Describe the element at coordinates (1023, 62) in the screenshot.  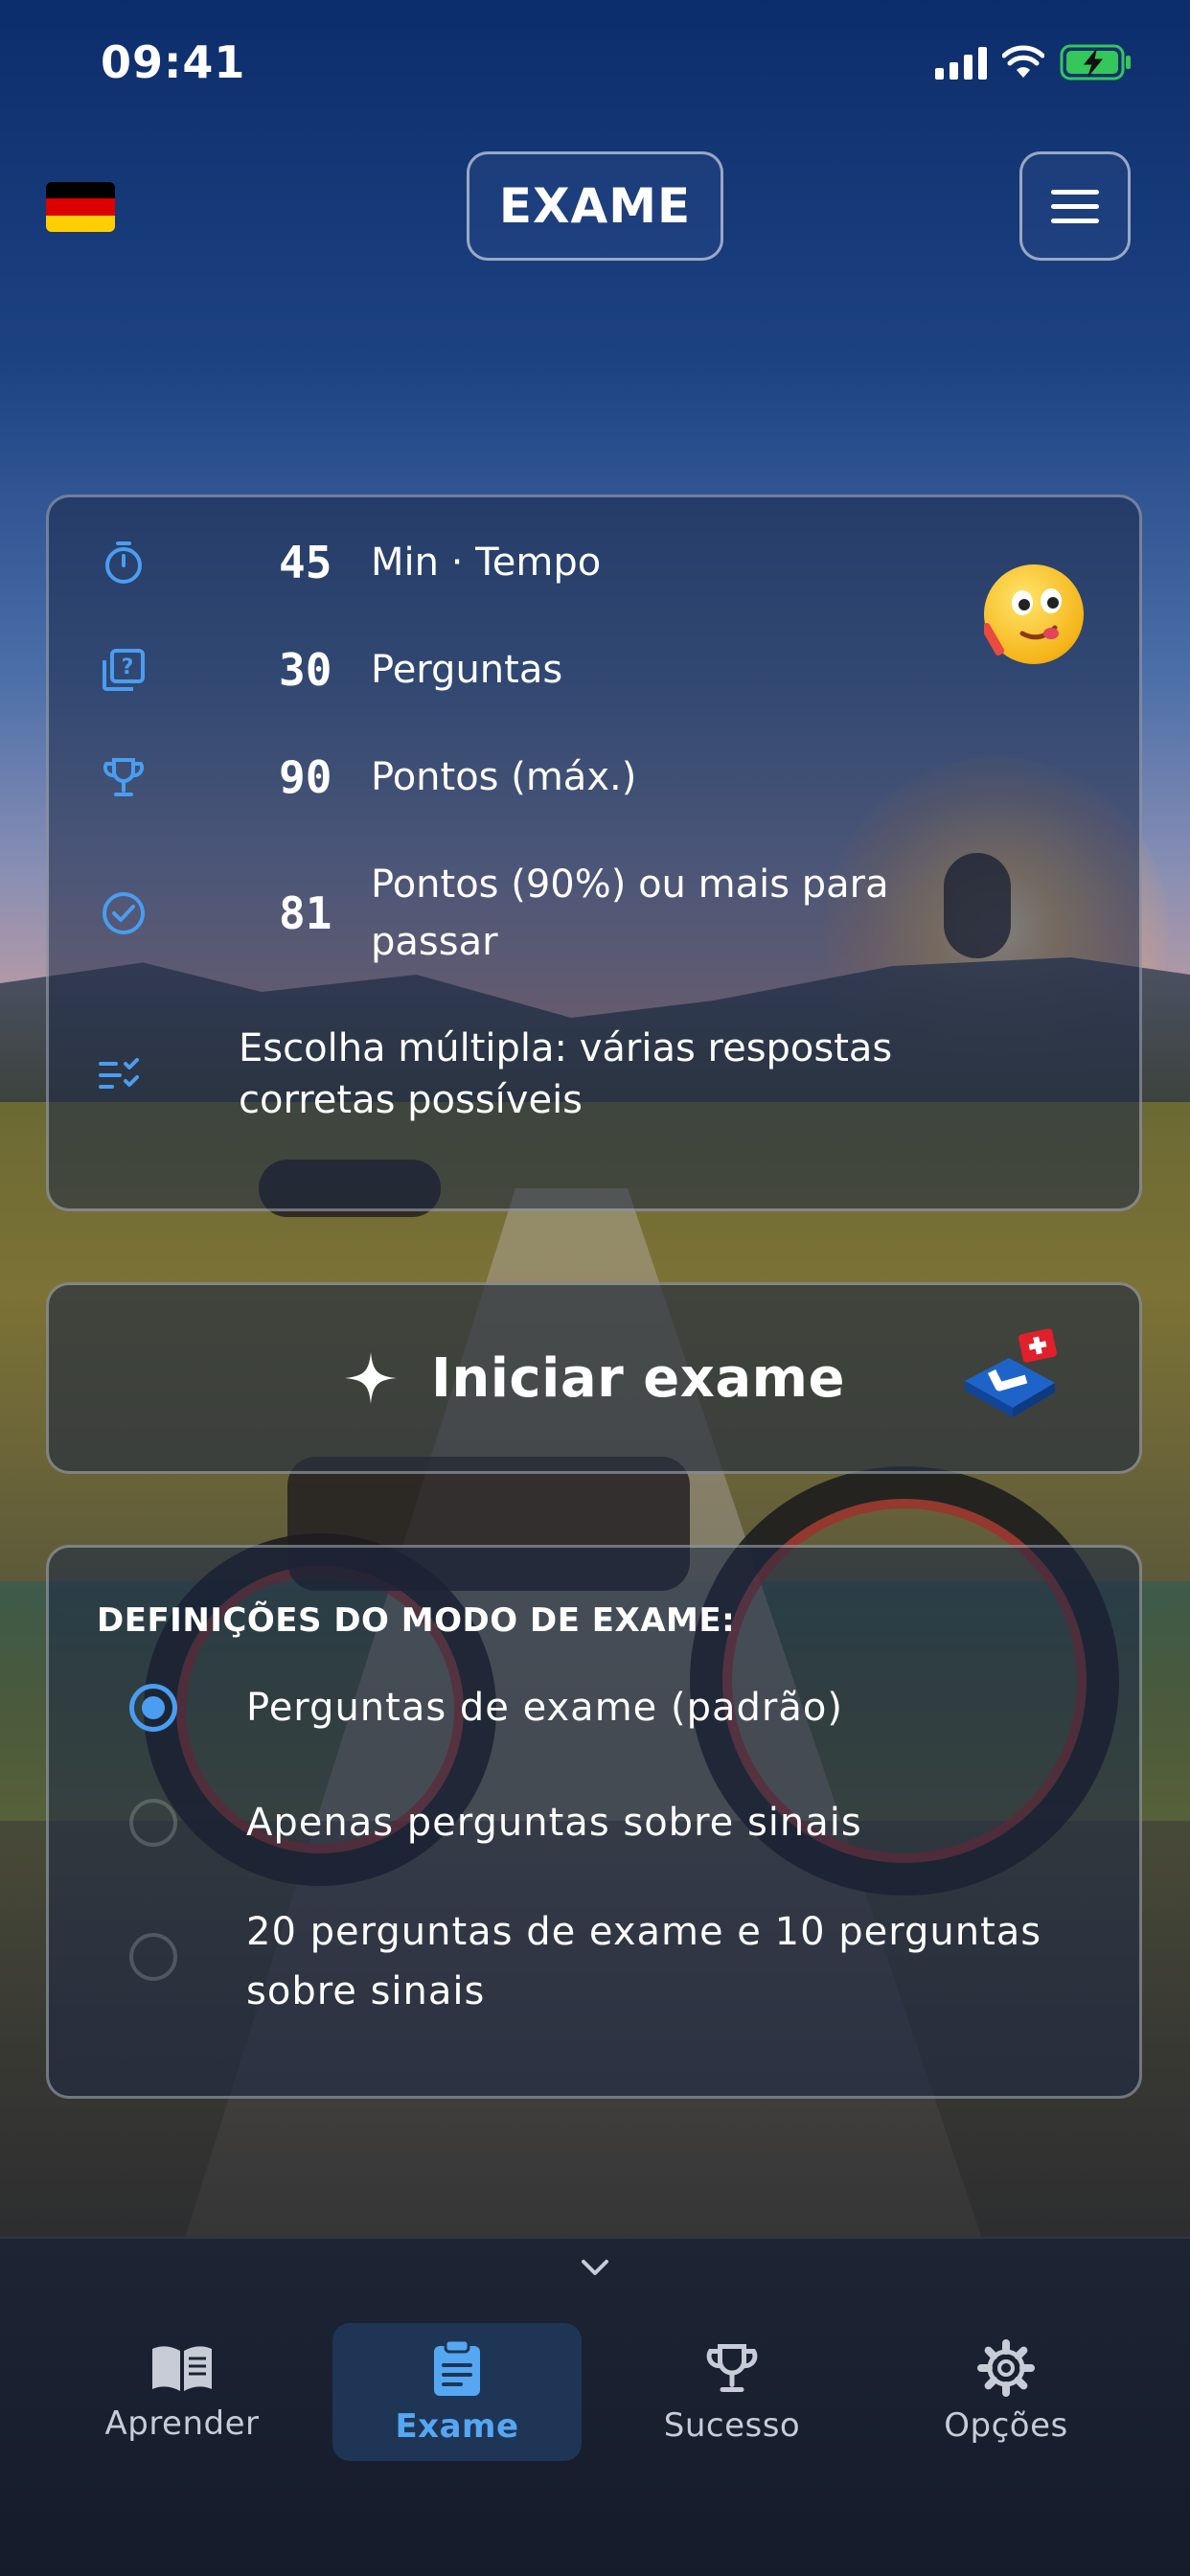
I see `wifi-icon` at that location.